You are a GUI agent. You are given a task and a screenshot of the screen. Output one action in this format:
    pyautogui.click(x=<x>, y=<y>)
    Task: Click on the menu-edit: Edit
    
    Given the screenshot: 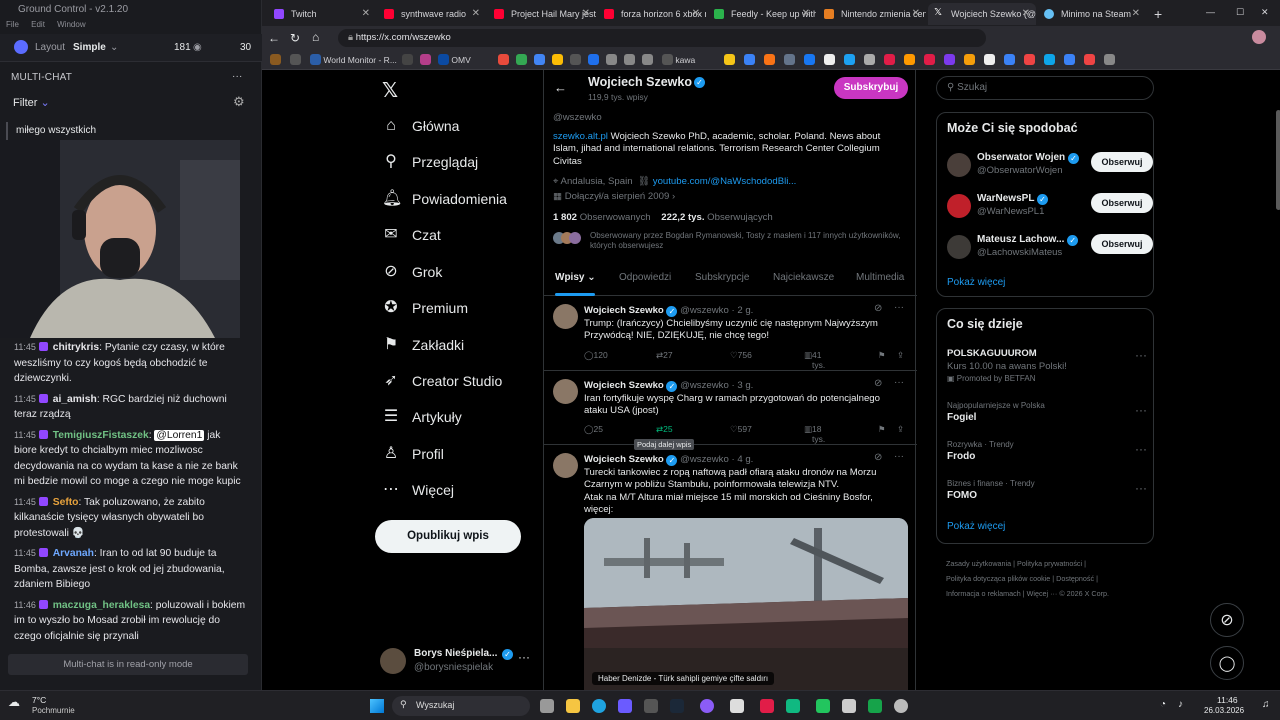 What is the action you would take?
    pyautogui.click(x=38, y=24)
    